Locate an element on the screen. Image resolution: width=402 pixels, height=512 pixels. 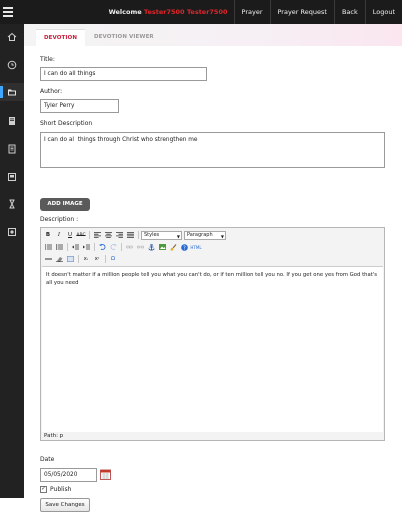
sidebar-item-home is located at coordinates (12, 37).